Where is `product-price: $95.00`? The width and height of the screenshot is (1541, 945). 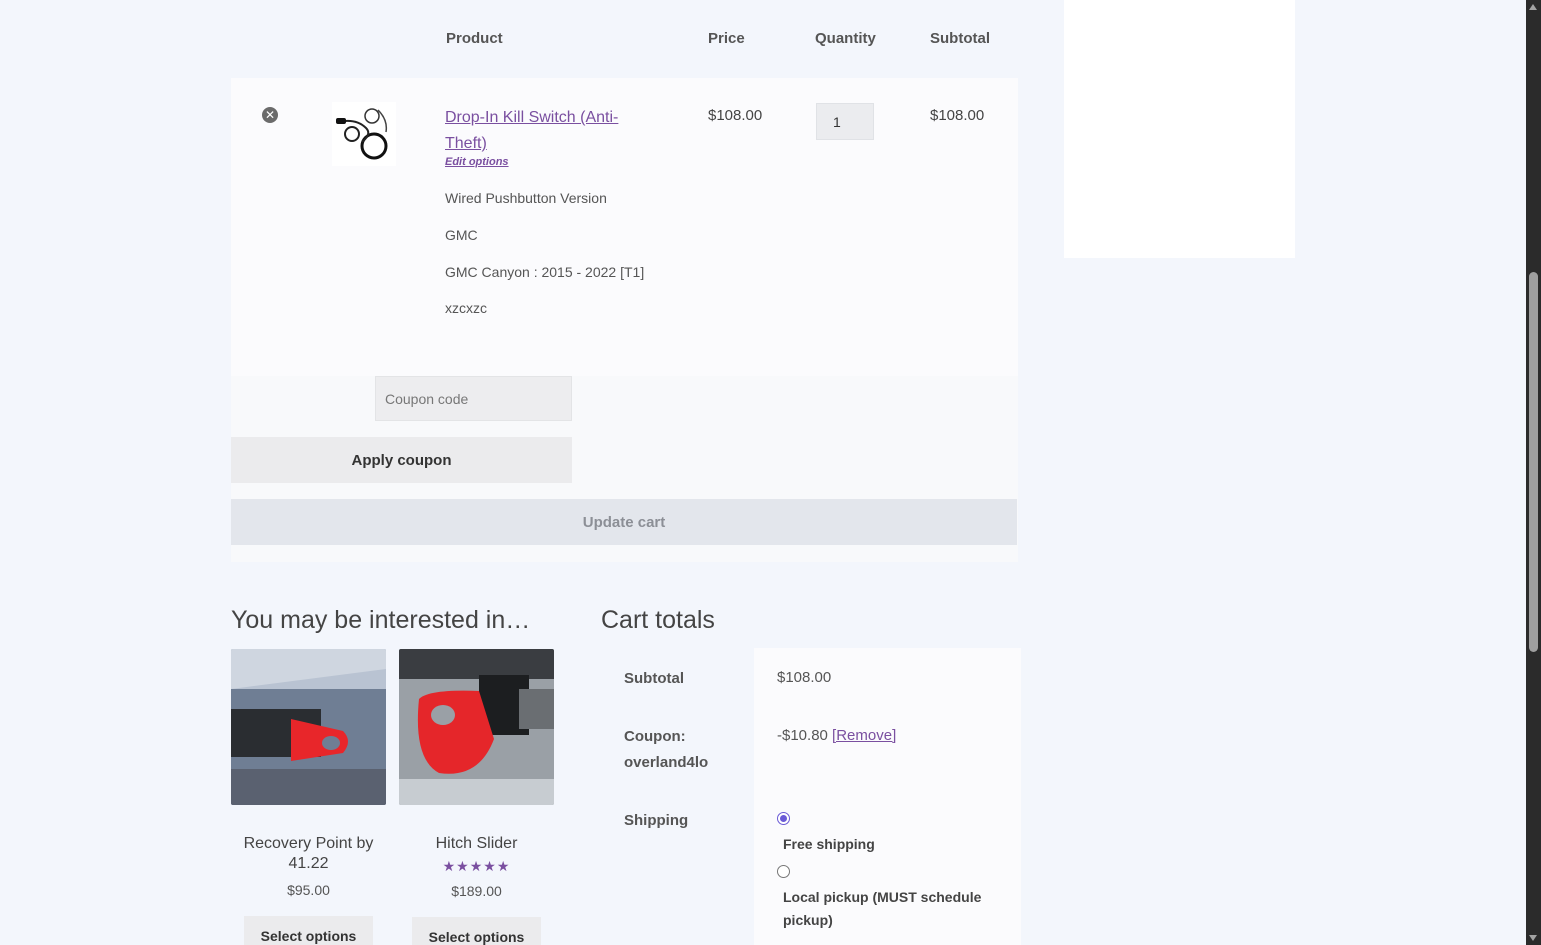
product-price: $95.00 is located at coordinates (308, 890).